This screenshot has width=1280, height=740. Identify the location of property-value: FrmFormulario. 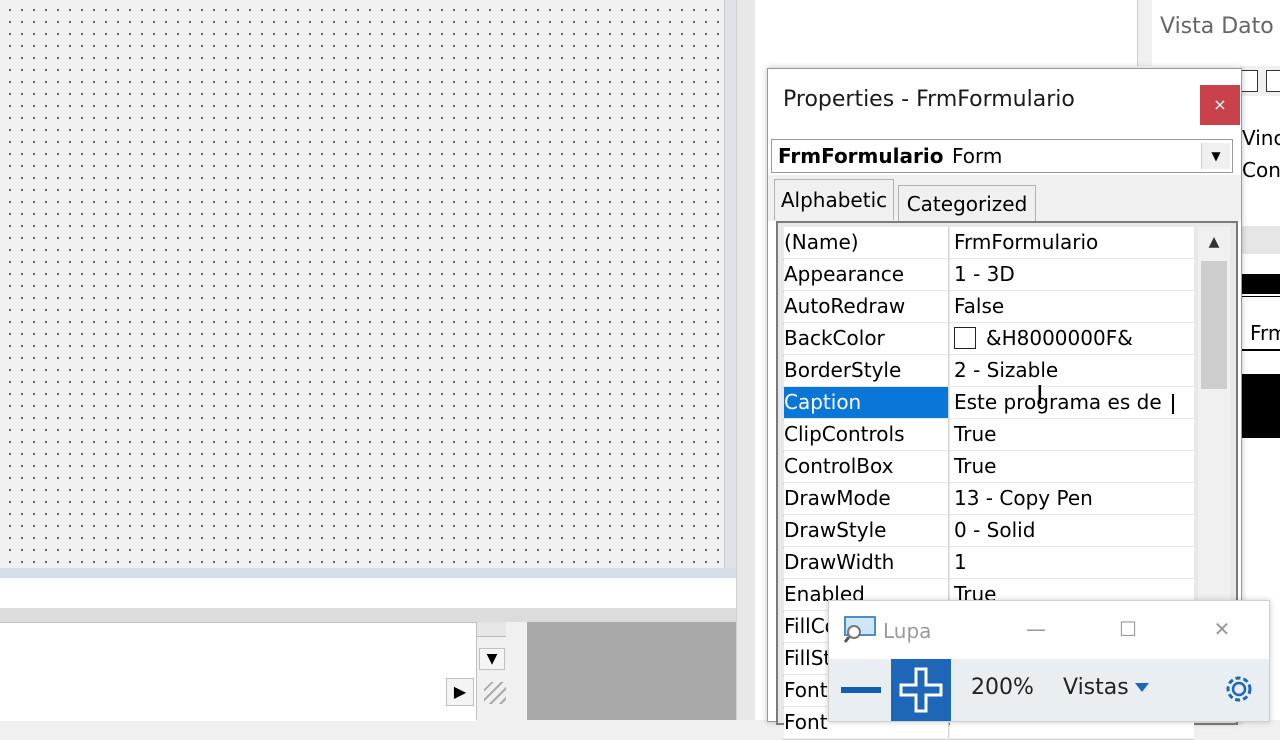
(1072, 242).